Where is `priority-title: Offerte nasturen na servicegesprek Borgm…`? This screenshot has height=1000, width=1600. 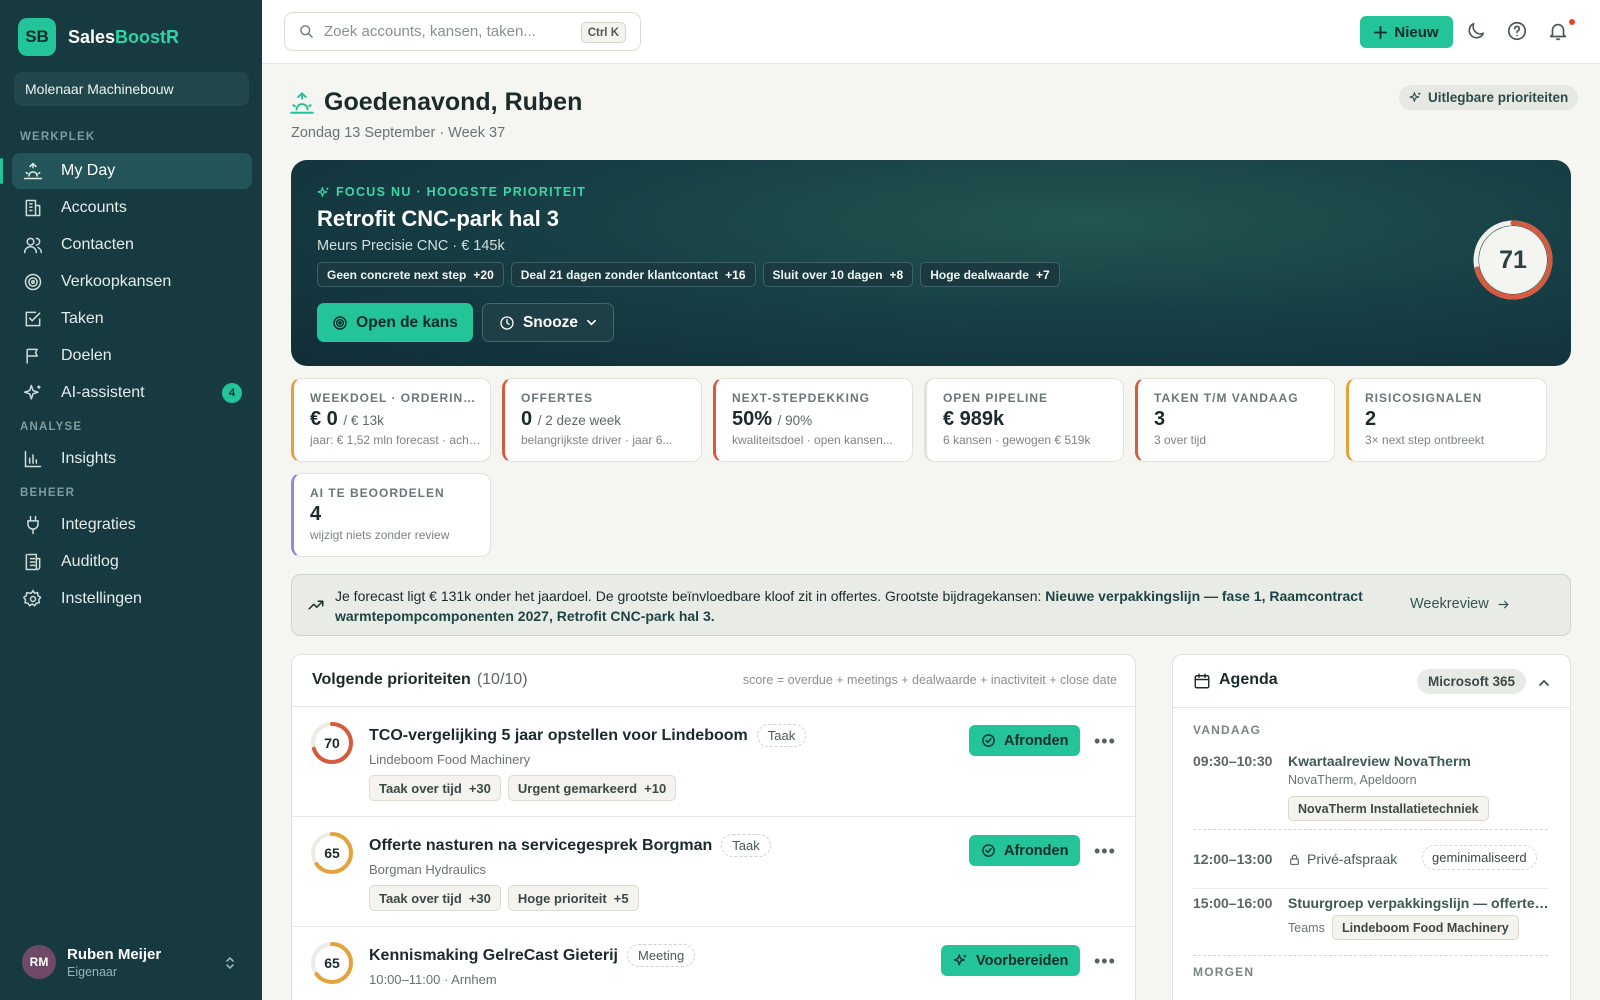
priority-title: Offerte nasturen na servicegesprek Borgm… is located at coordinates (570, 845).